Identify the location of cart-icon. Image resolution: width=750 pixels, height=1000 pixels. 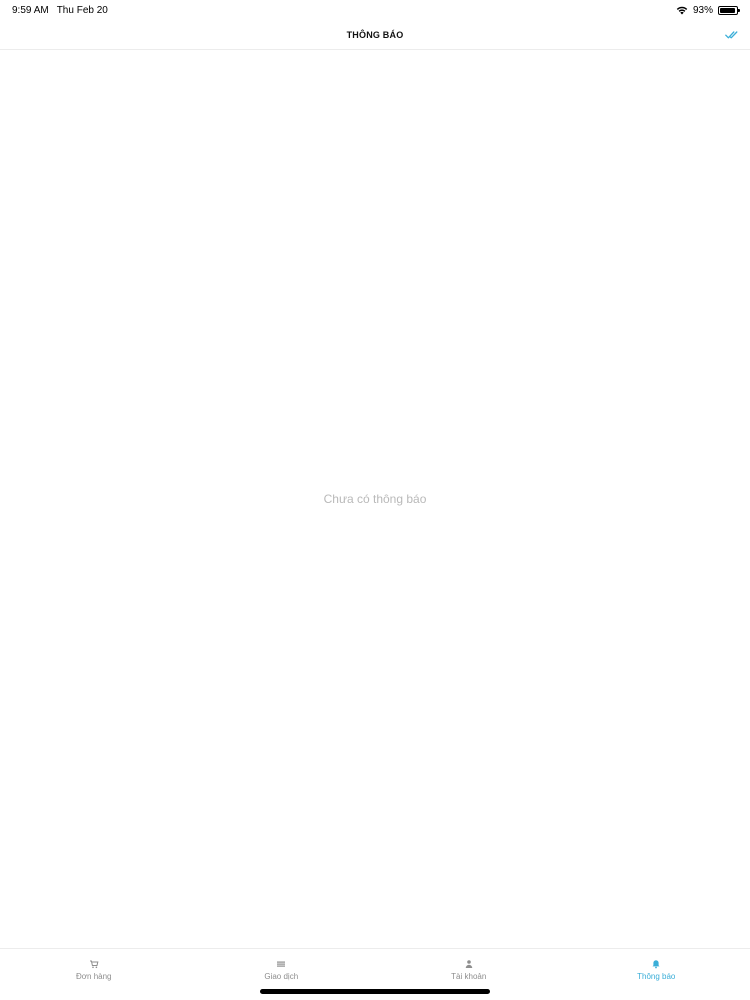
(94, 964).